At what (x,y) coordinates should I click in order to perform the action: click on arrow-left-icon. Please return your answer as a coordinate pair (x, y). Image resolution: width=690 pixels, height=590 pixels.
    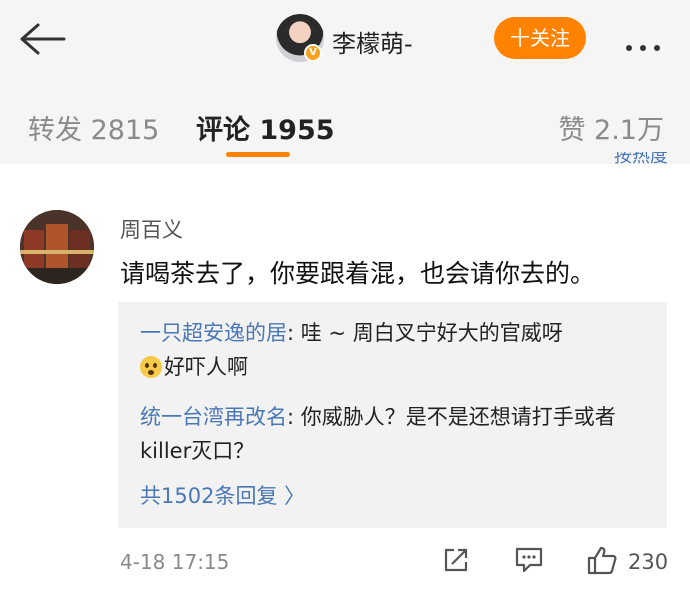
    Looking at the image, I should click on (43, 39).